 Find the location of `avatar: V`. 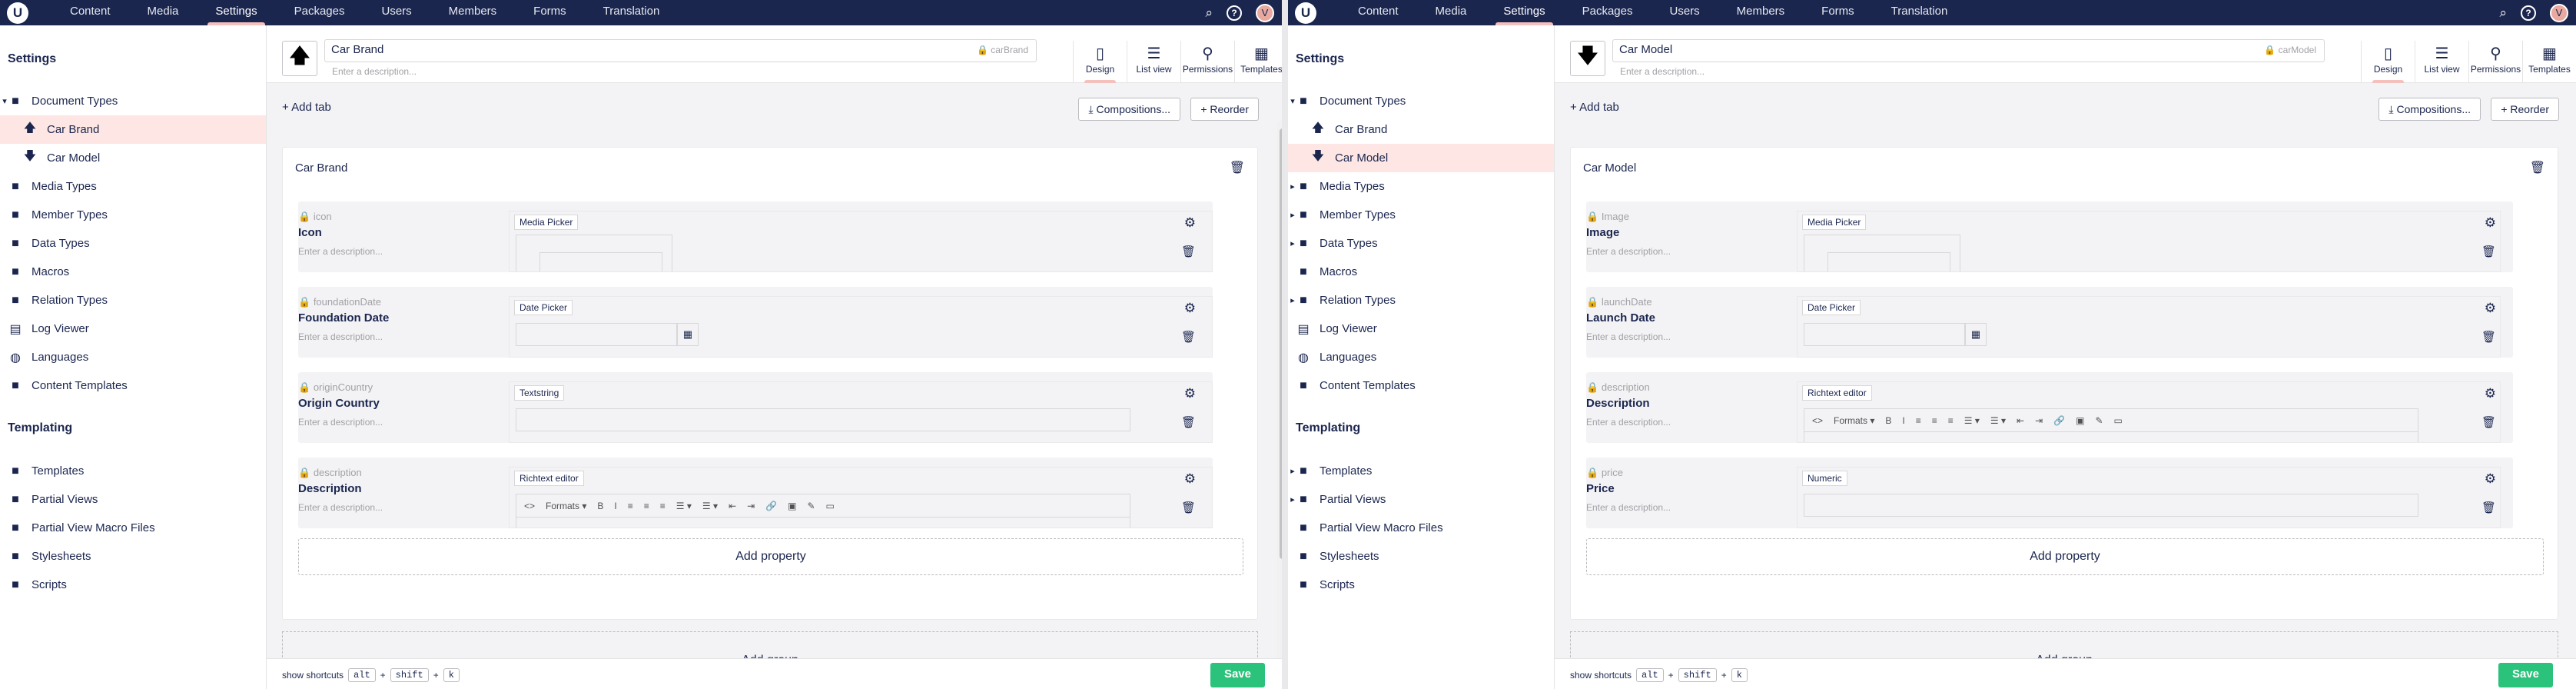

avatar: V is located at coordinates (1265, 13).